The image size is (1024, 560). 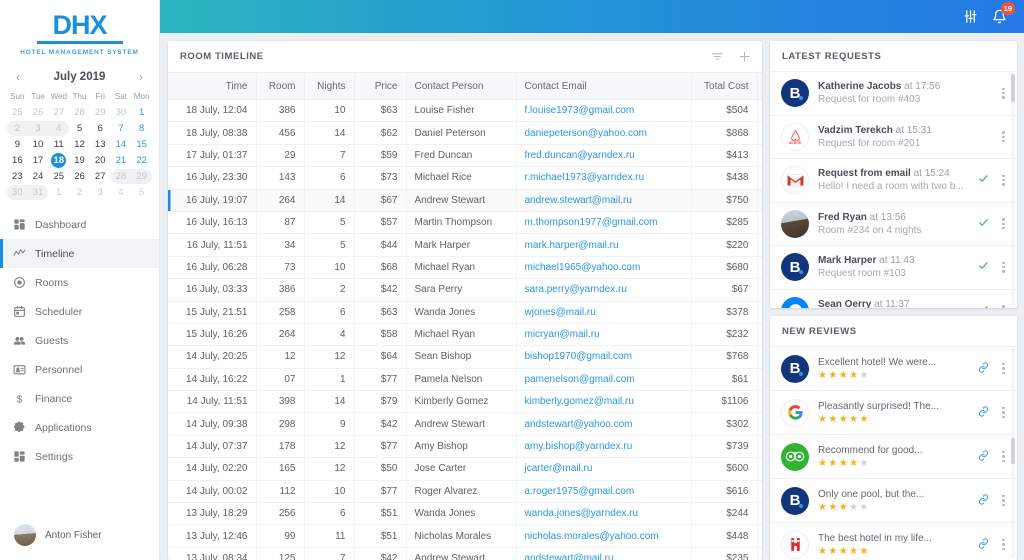 I want to click on calendar-prev-icon: ‹, so click(x=18, y=77).